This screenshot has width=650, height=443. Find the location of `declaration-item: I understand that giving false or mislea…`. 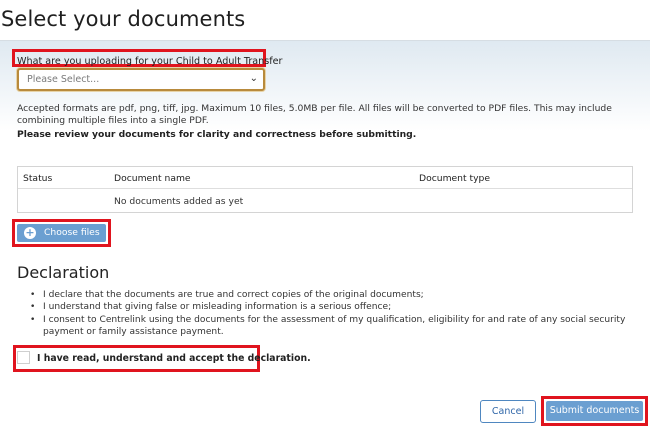

declaration-item: I understand that giving false or mislea… is located at coordinates (332, 307).